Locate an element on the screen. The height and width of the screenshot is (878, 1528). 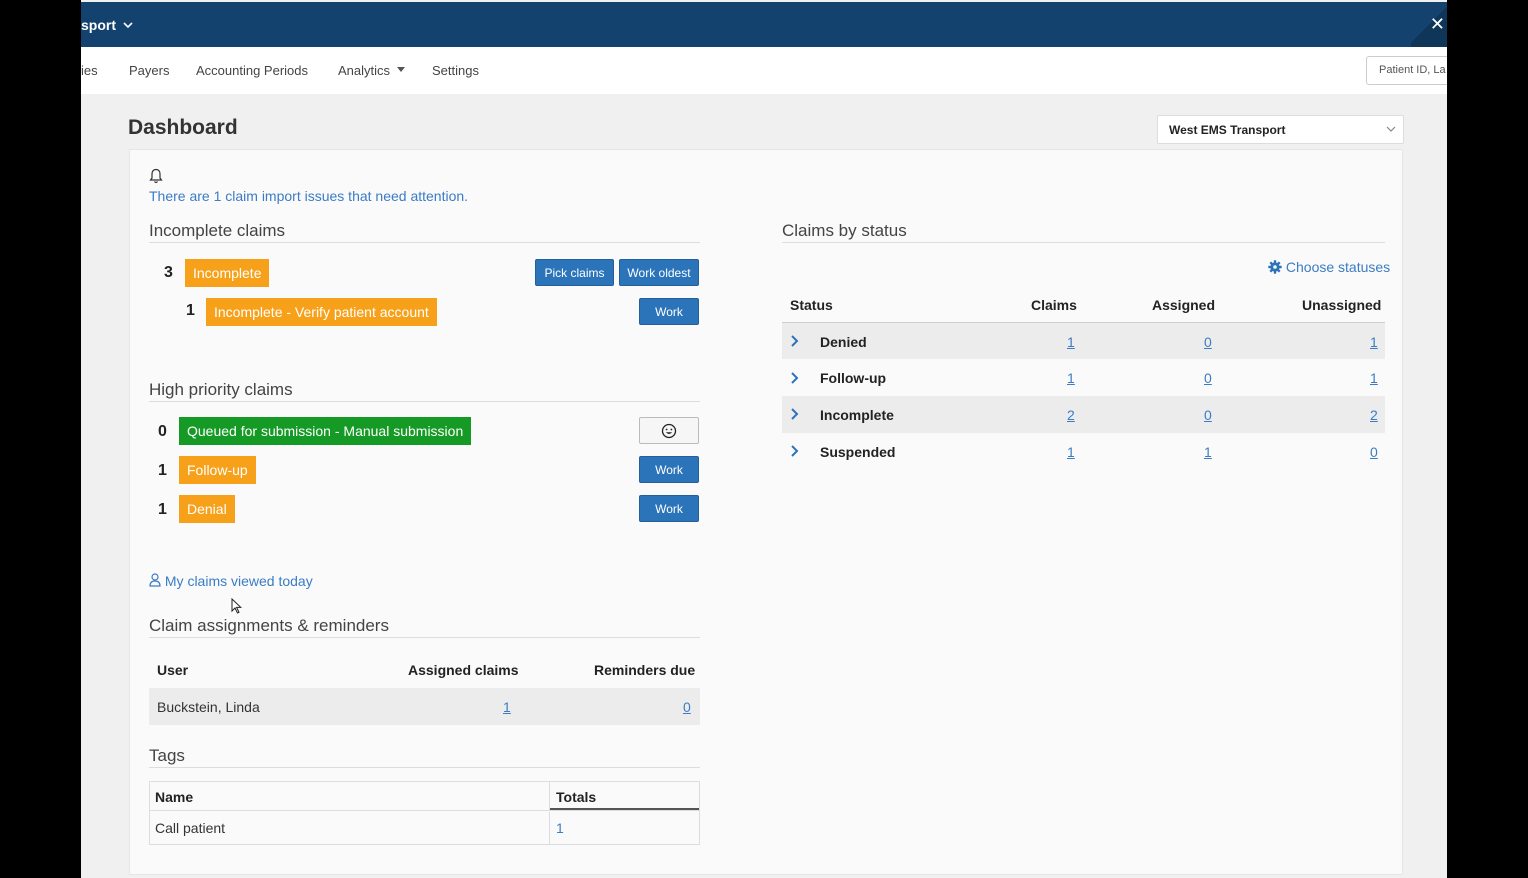
tags-table-header: Name Totals is located at coordinates (424, 796).